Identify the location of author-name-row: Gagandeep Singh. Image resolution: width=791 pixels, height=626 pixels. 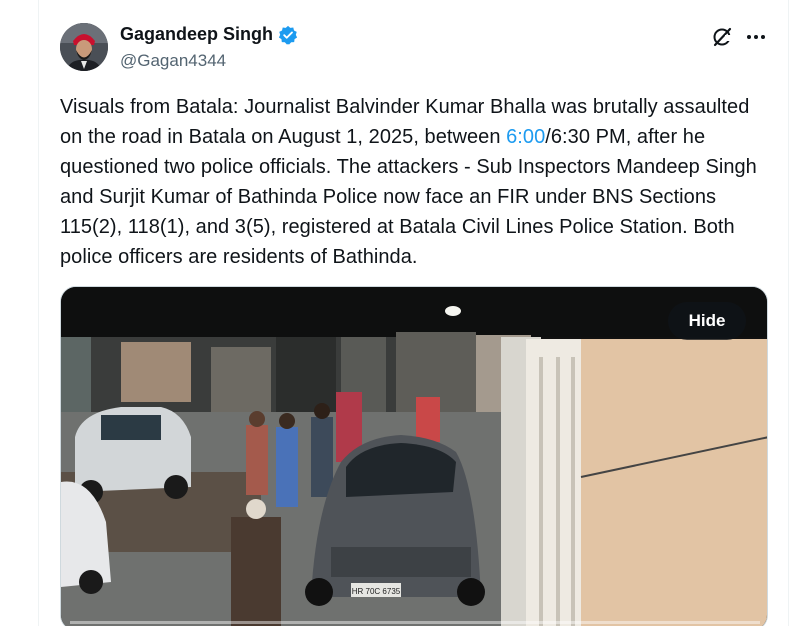
(209, 34).